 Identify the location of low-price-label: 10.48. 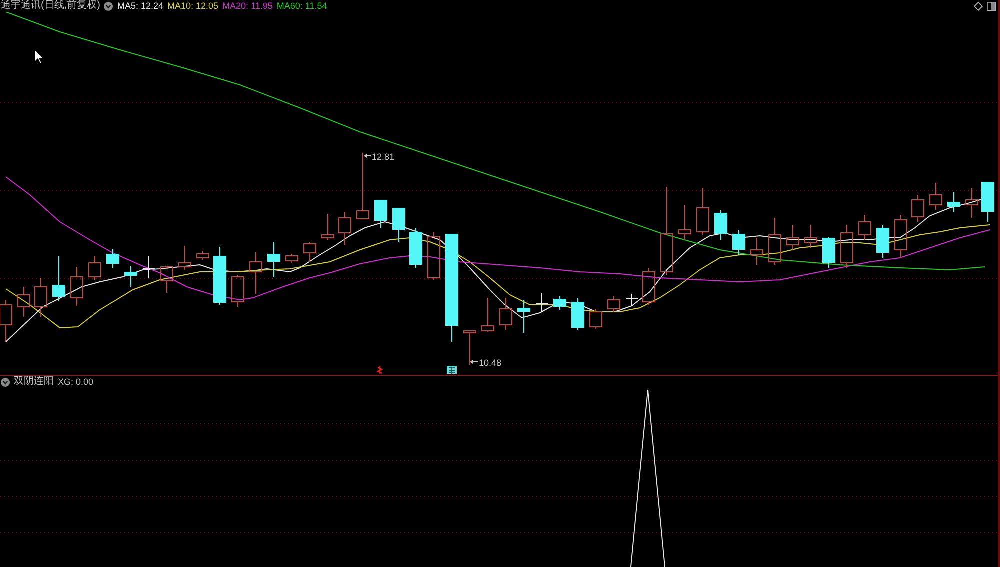
(490, 363).